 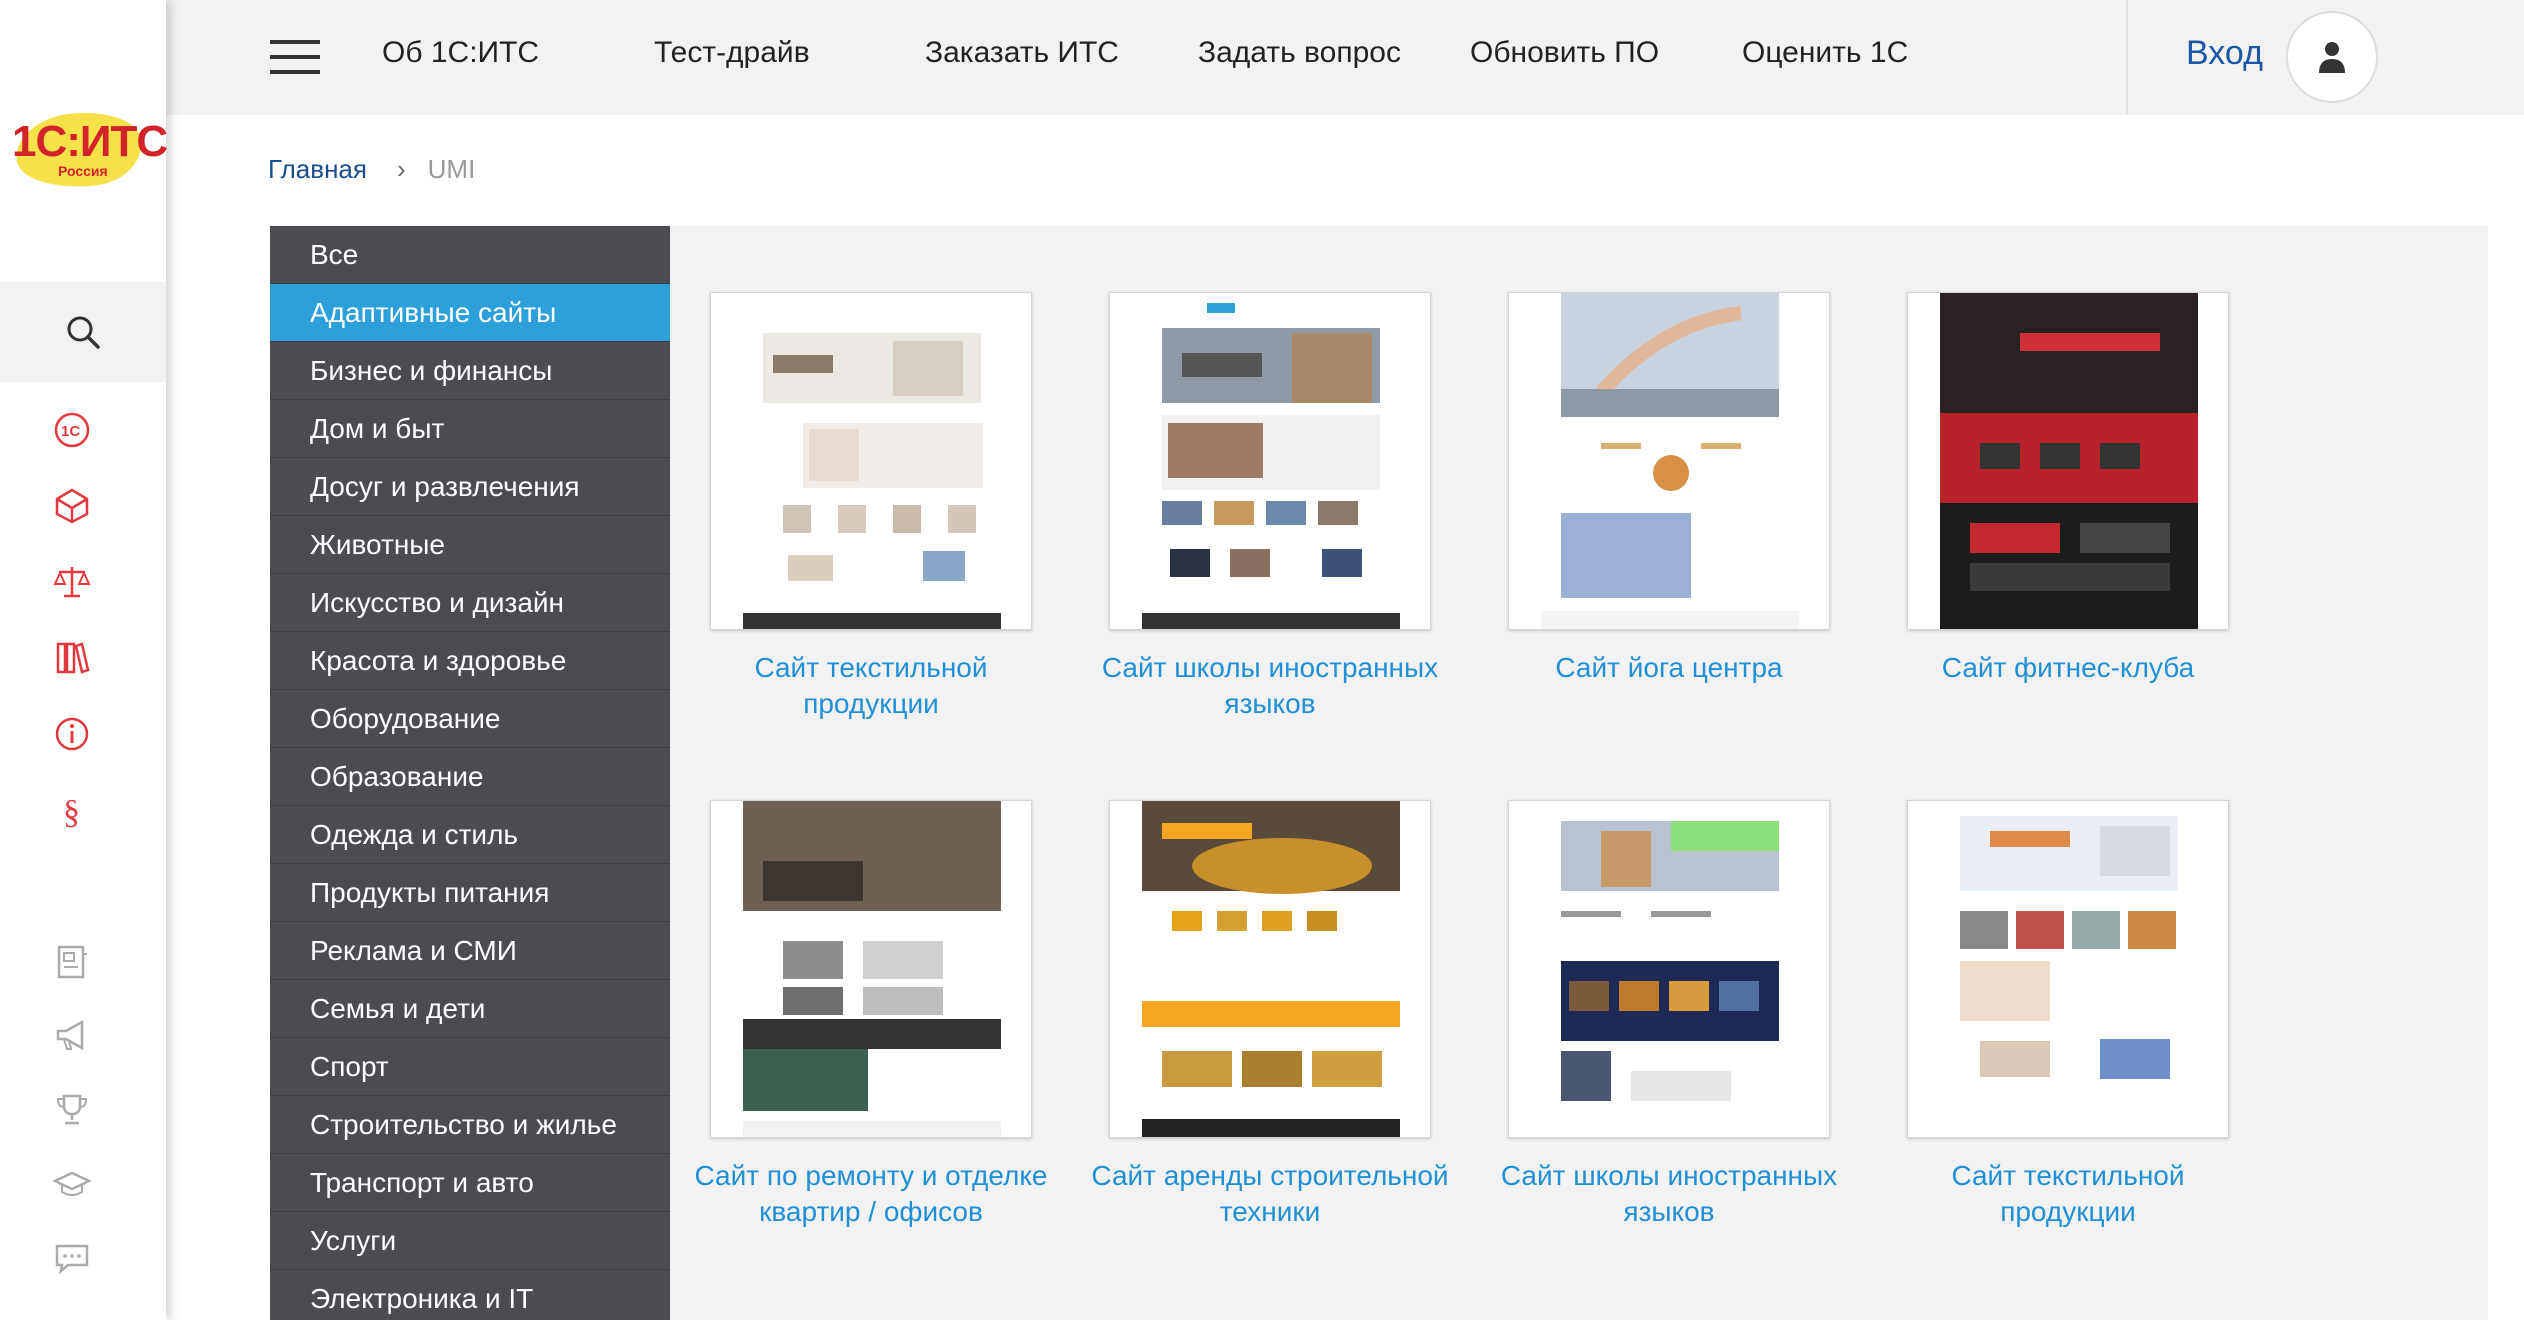 I want to click on books-icon, so click(x=73, y=658).